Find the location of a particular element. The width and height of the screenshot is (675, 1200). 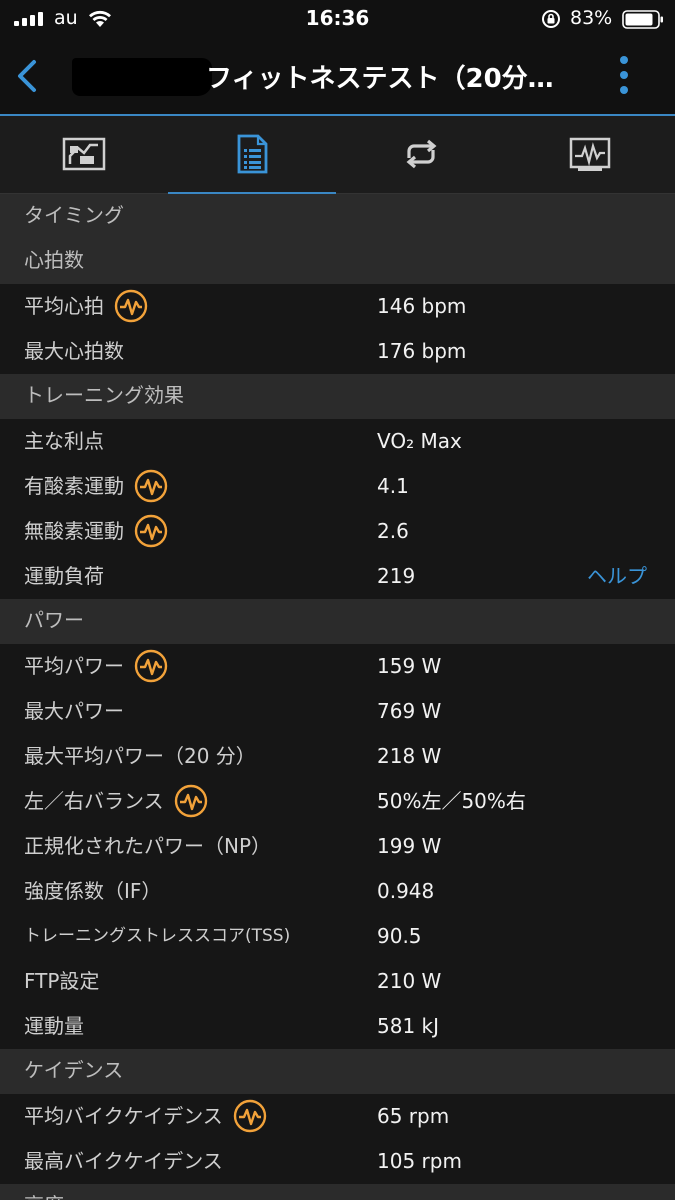

row-value: 219 is located at coordinates (396, 576).